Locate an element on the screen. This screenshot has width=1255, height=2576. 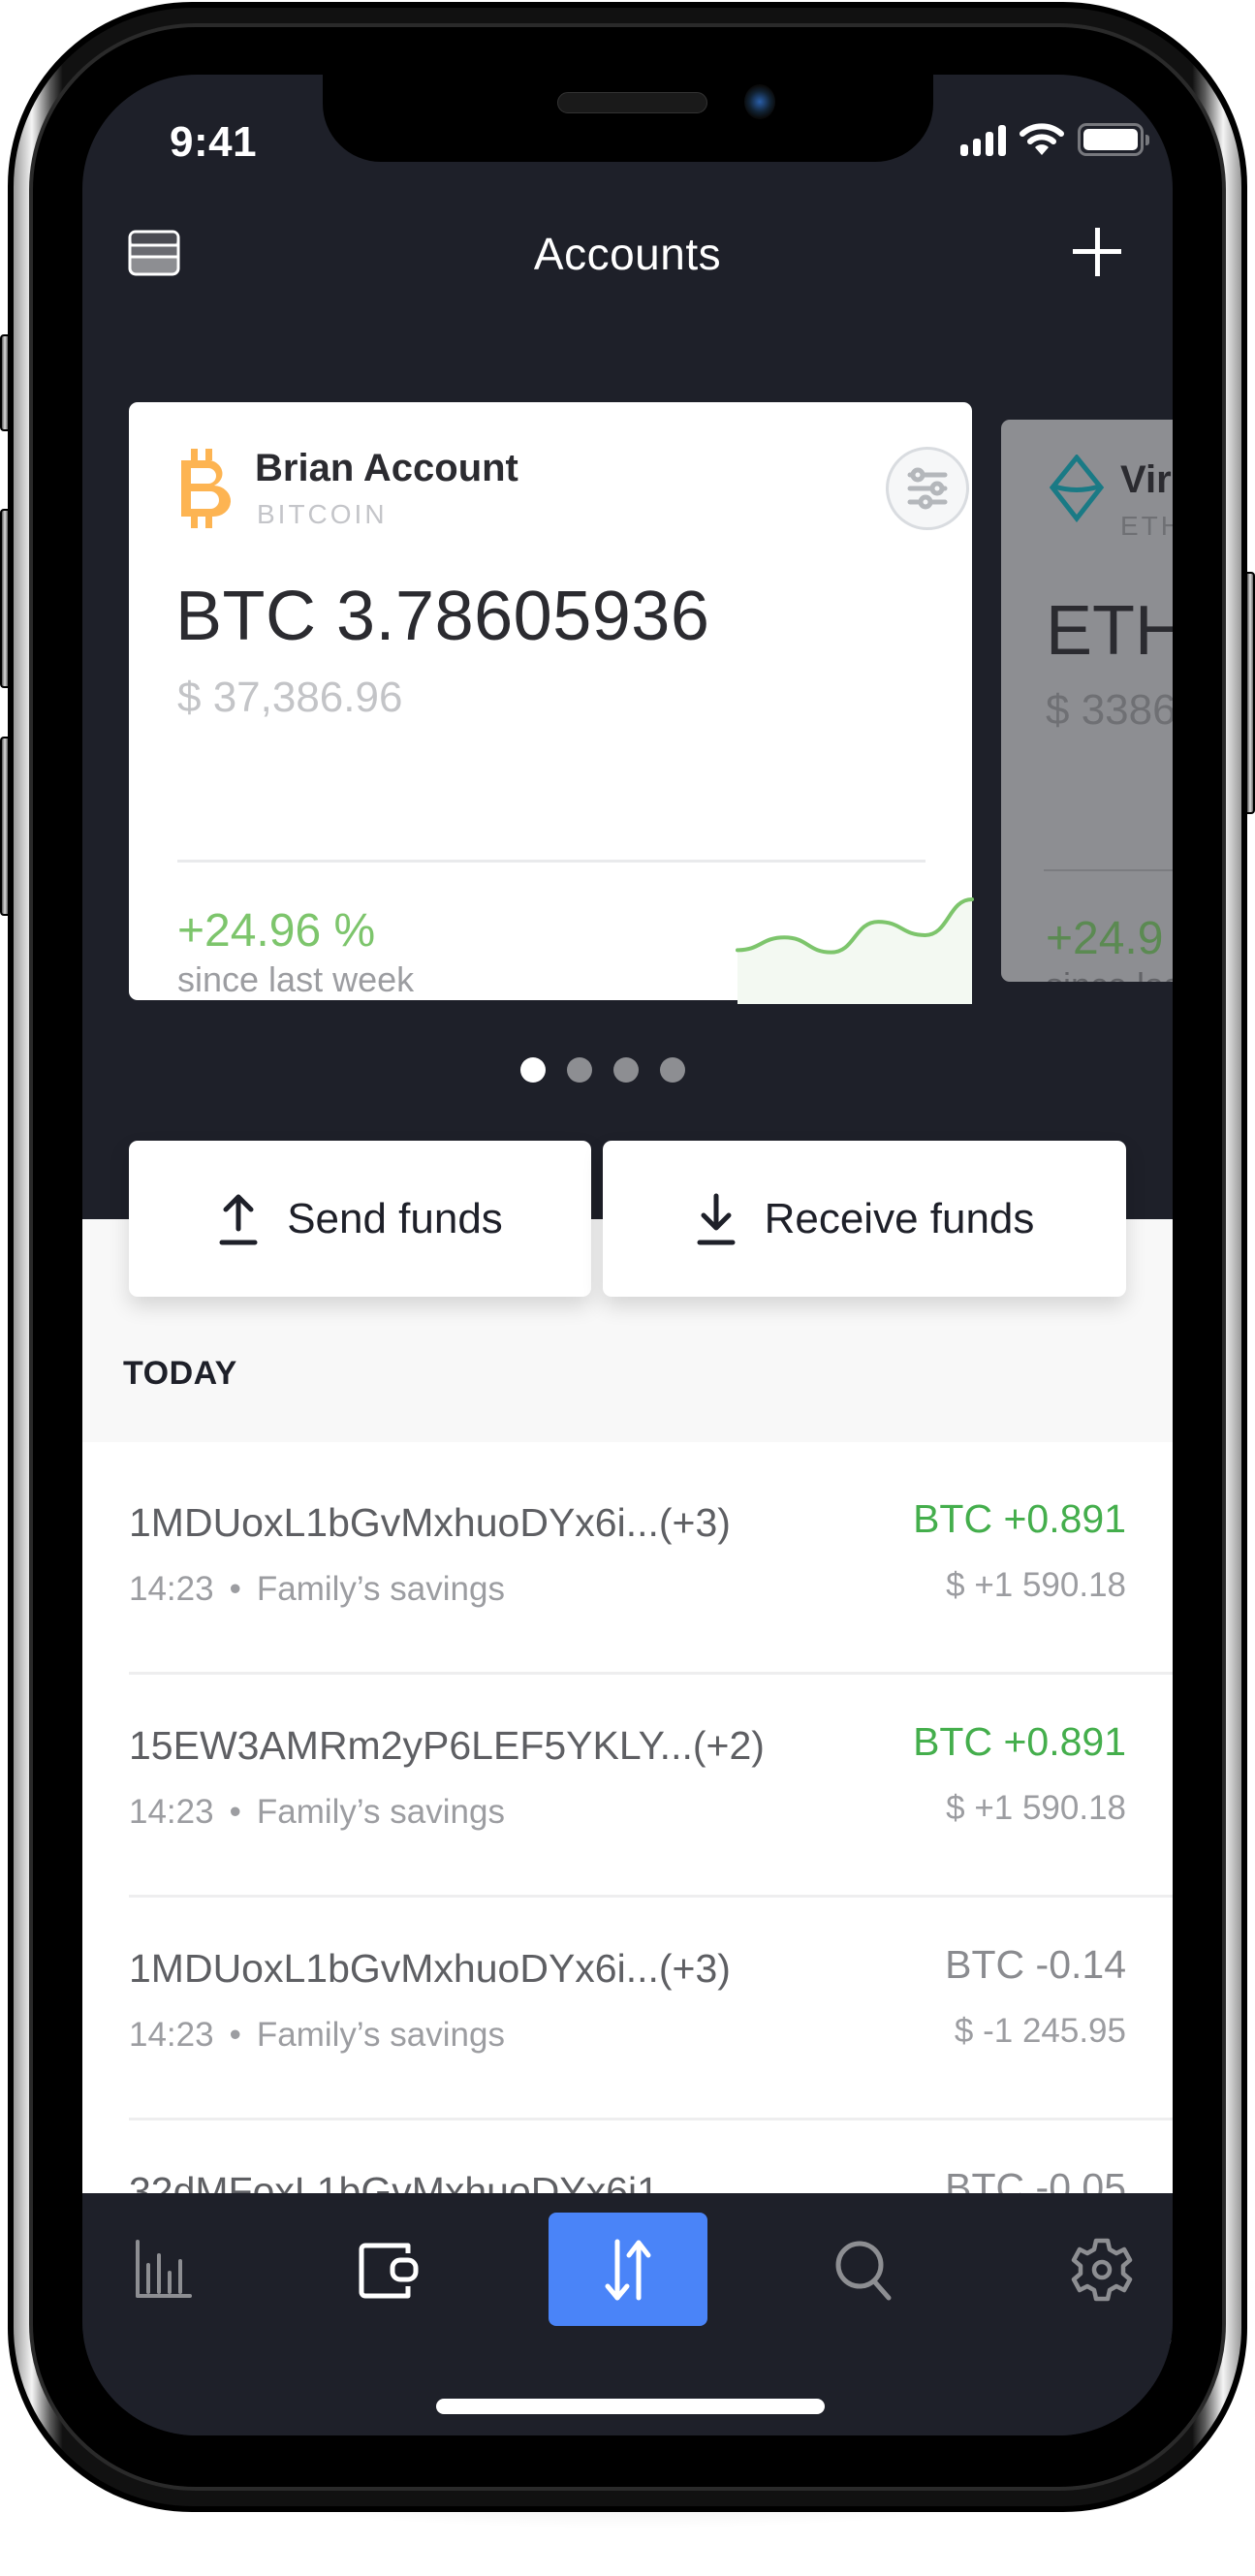
receive-funds-button: Receive funds is located at coordinates (864, 1219).